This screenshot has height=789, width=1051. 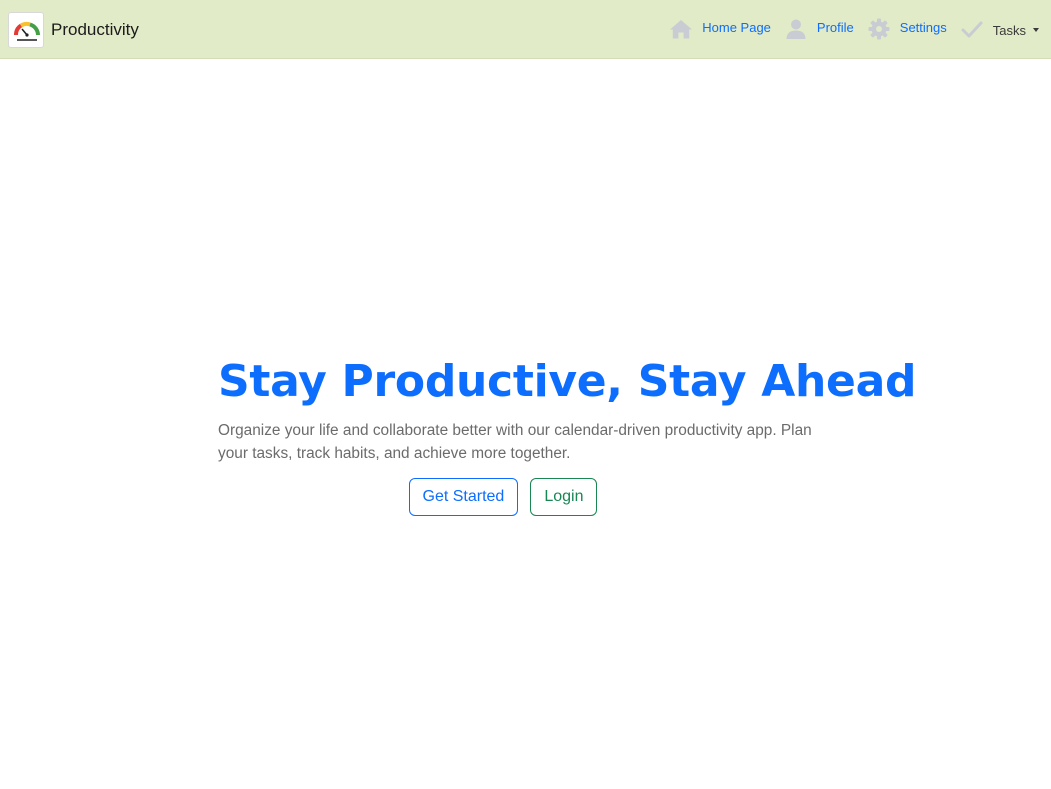 What do you see at coordinates (564, 497) in the screenshot?
I see `login-button: Login` at bounding box center [564, 497].